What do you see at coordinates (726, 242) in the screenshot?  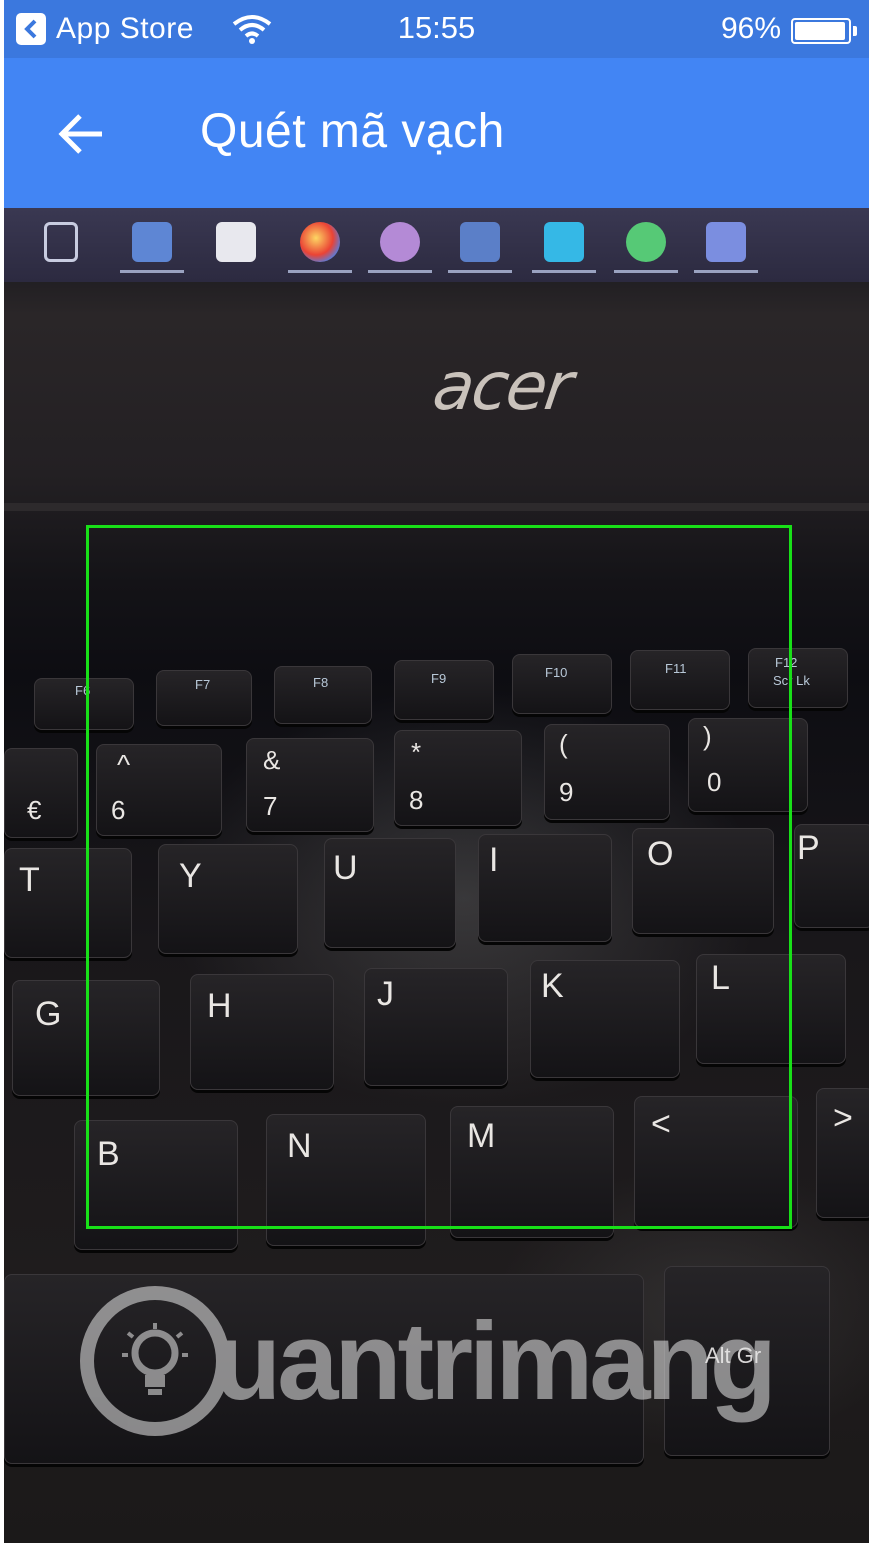 I see `image-app-icon` at bounding box center [726, 242].